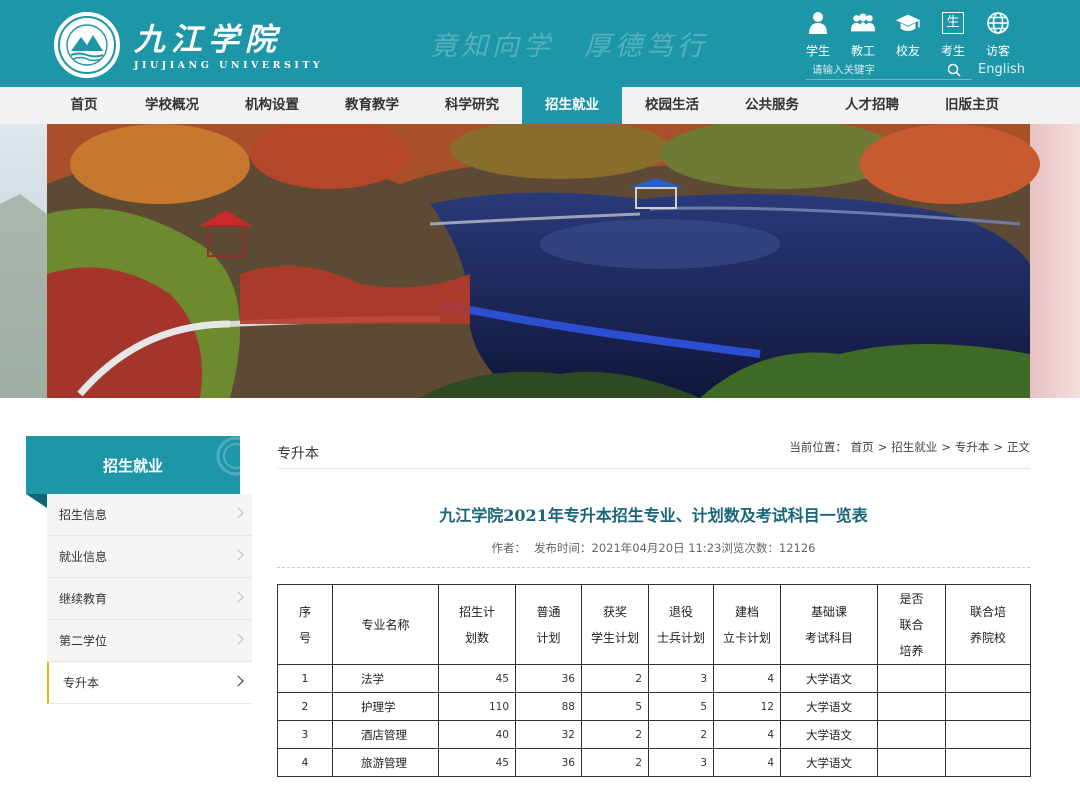 The image size is (1080, 787). I want to click on cell-serial-no: 4, so click(305, 762).